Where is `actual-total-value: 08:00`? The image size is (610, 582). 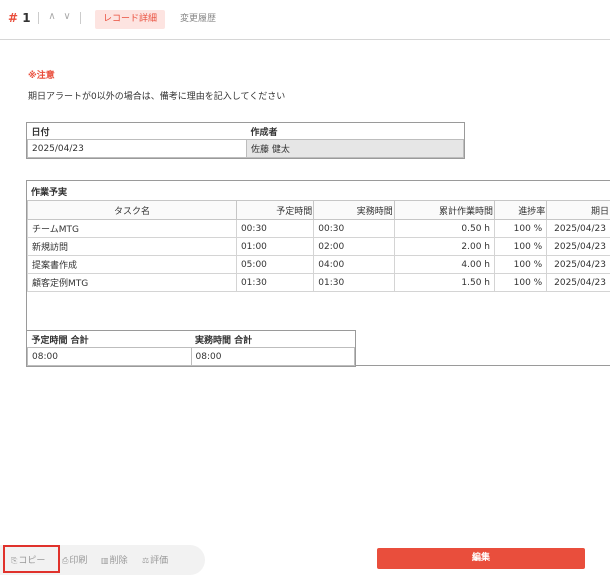
actual-total-value: 08:00 is located at coordinates (272, 356).